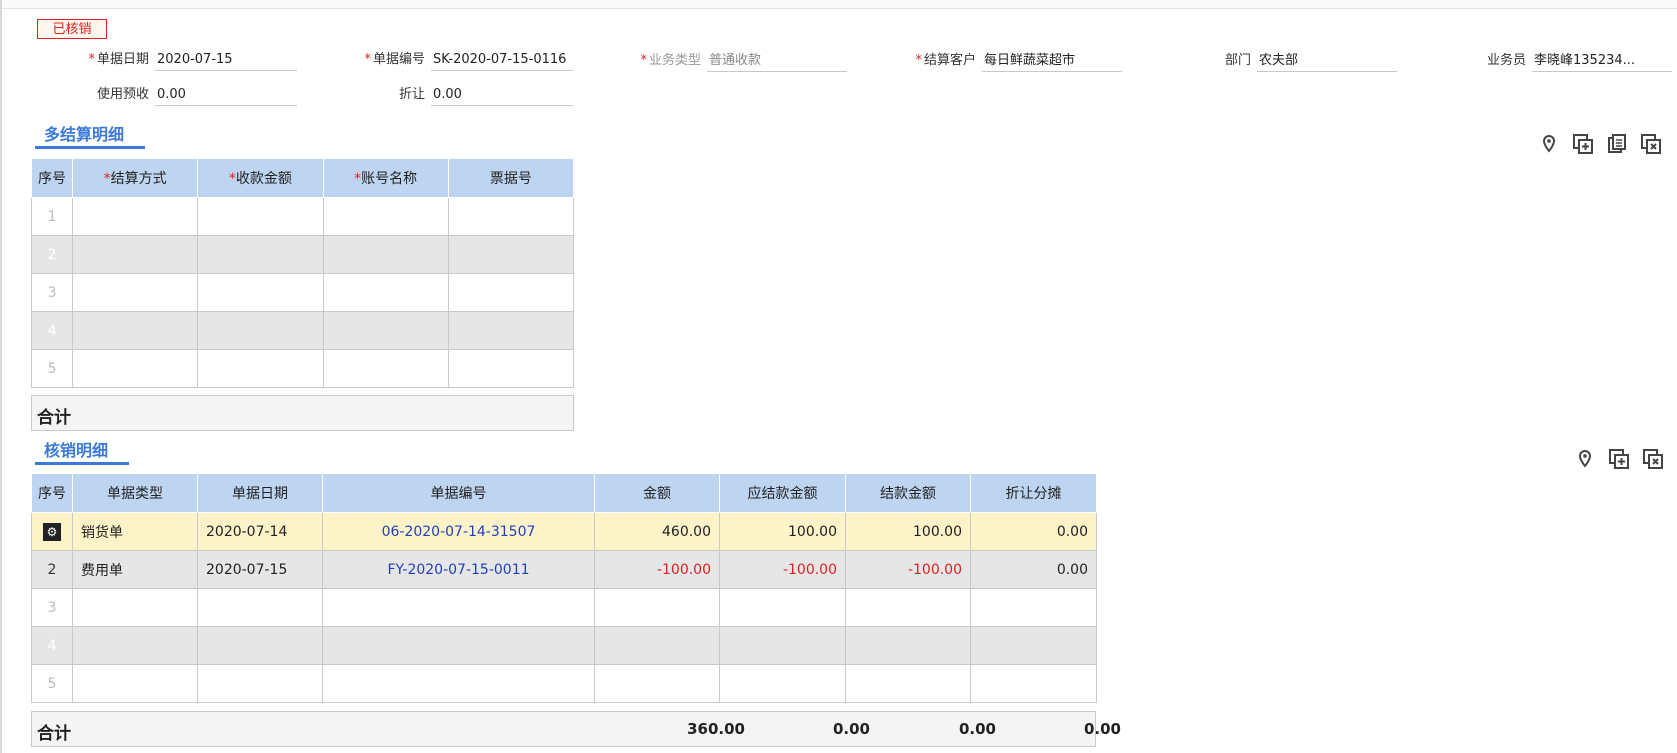 The image size is (1677, 753). I want to click on prepay-field: 使用预收 0.00, so click(197, 95).